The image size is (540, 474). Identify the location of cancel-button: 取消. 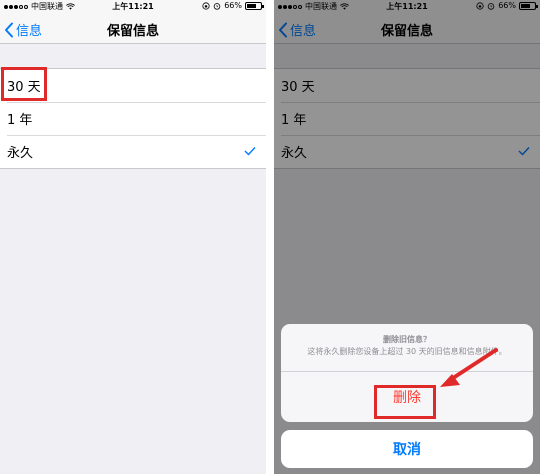
(407, 449).